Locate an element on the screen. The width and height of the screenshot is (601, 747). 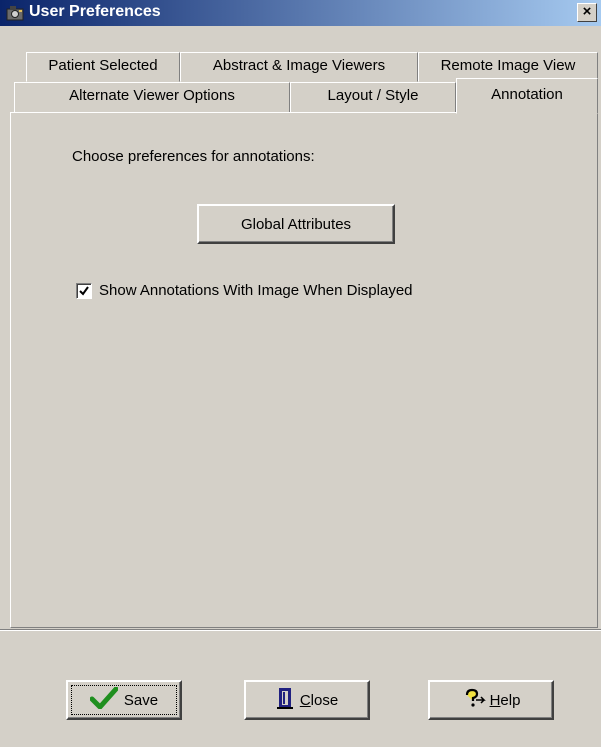
tab-label: Abstract & Image Viewers is located at coordinates (299, 65).